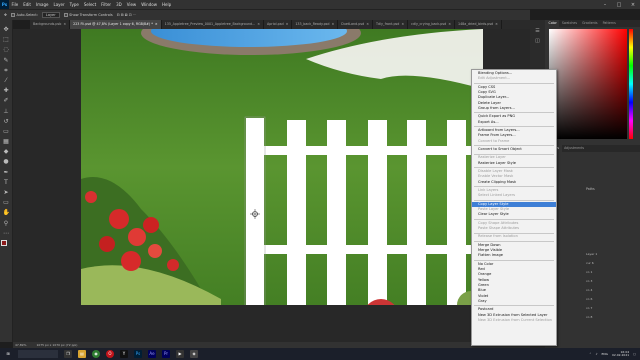 This screenshot has width=640, height=360. What do you see at coordinates (5, 15) in the screenshot?
I see `move-tool-icon: ✥` at bounding box center [5, 15].